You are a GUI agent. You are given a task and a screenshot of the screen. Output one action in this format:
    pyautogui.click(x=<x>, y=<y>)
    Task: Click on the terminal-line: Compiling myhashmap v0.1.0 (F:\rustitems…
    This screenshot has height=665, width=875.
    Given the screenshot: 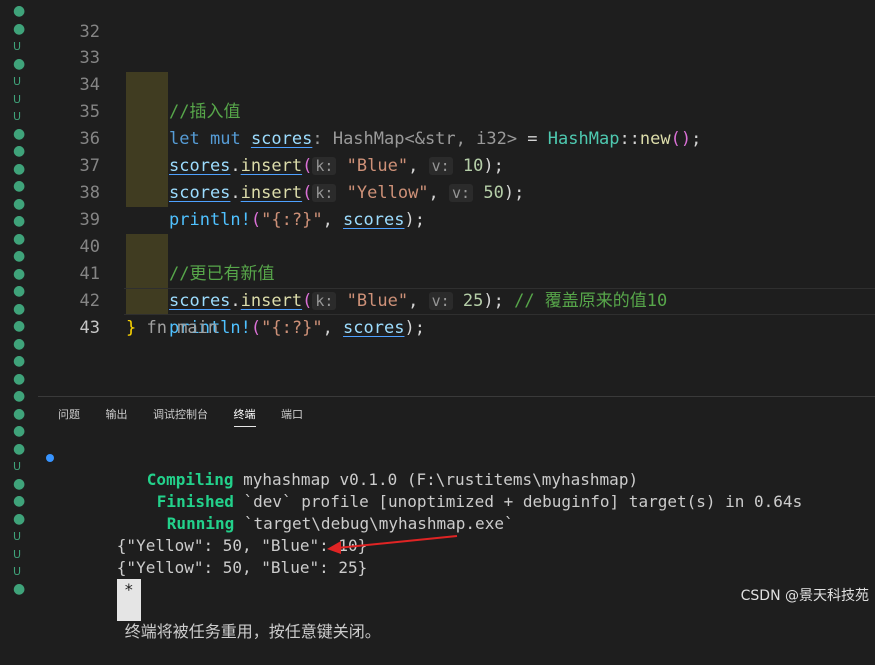 What is the action you would take?
    pyautogui.click(x=456, y=468)
    